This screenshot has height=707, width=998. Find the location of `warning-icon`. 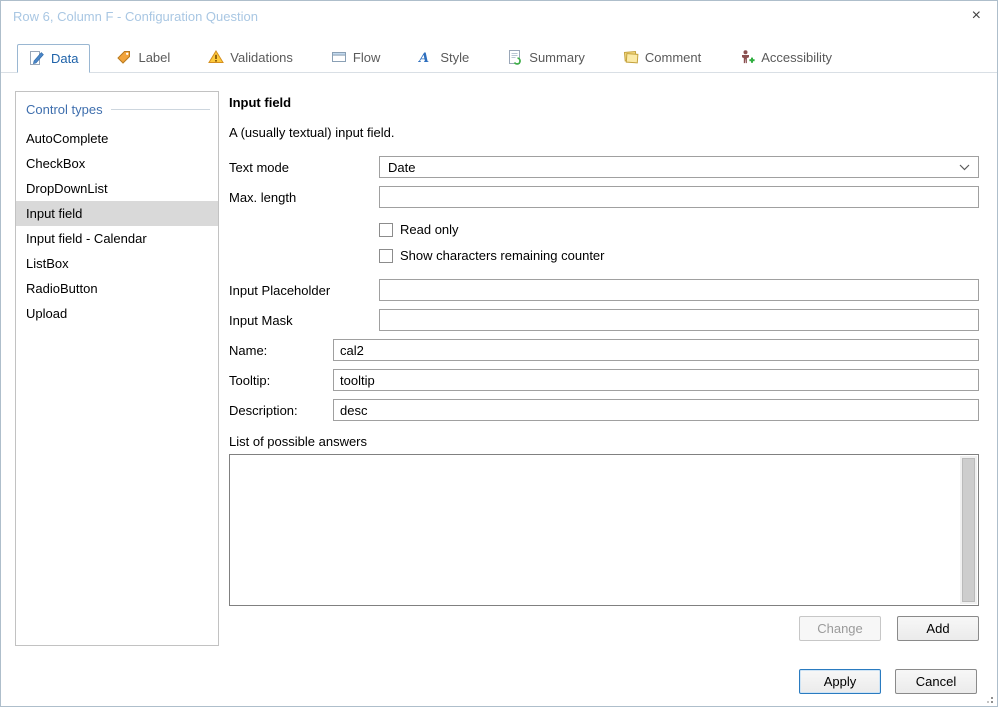

warning-icon is located at coordinates (216, 57).